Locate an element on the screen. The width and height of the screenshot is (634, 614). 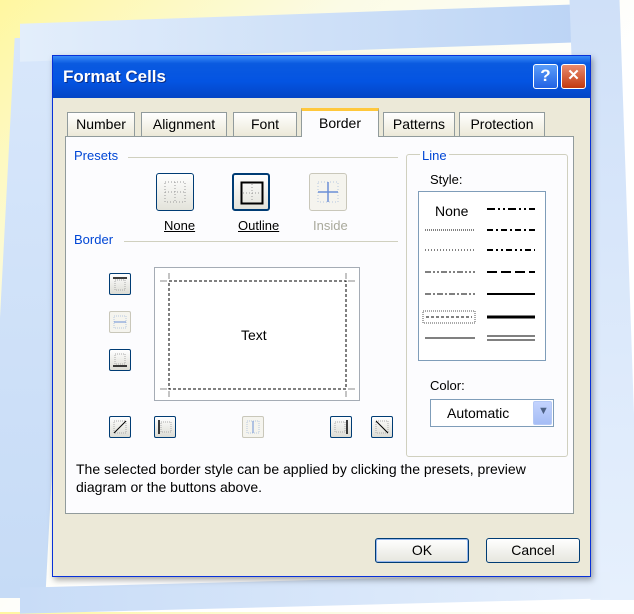
border-bottom-button is located at coordinates (120, 360).